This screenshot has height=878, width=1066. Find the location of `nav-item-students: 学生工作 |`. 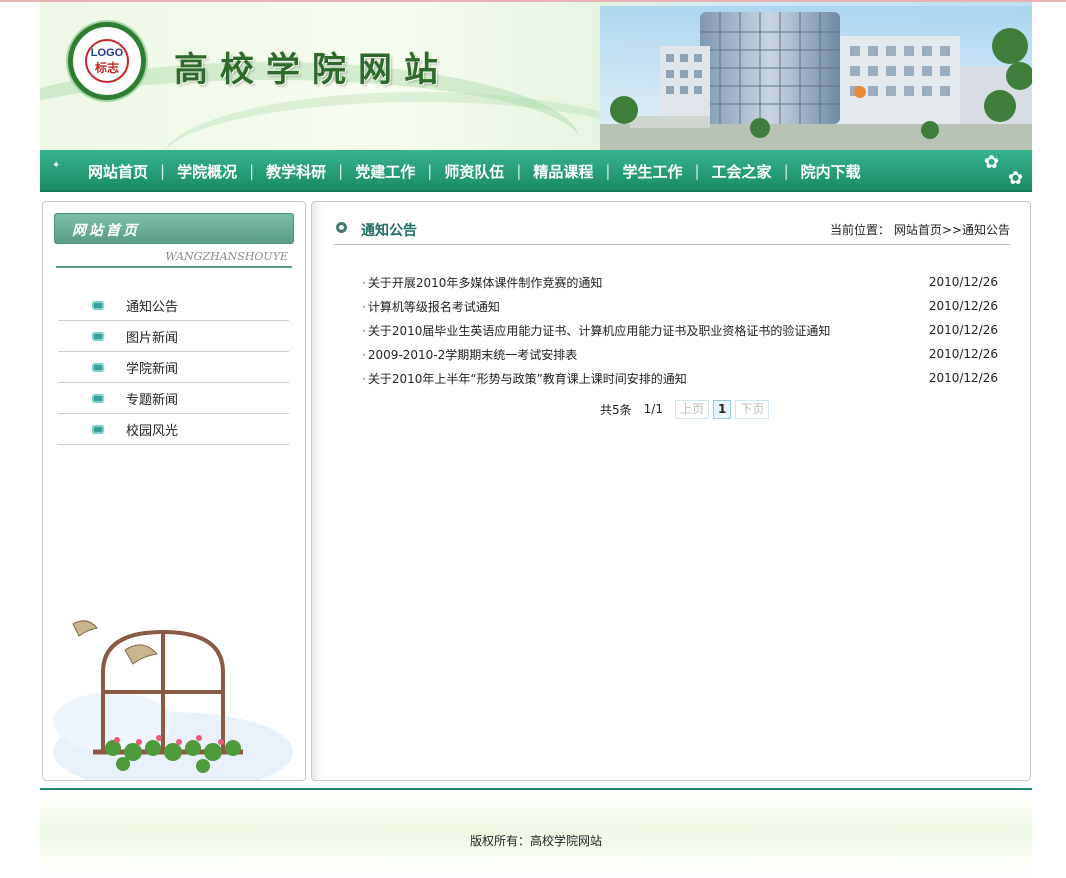

nav-item-students: 学生工作 | is located at coordinates (654, 171).